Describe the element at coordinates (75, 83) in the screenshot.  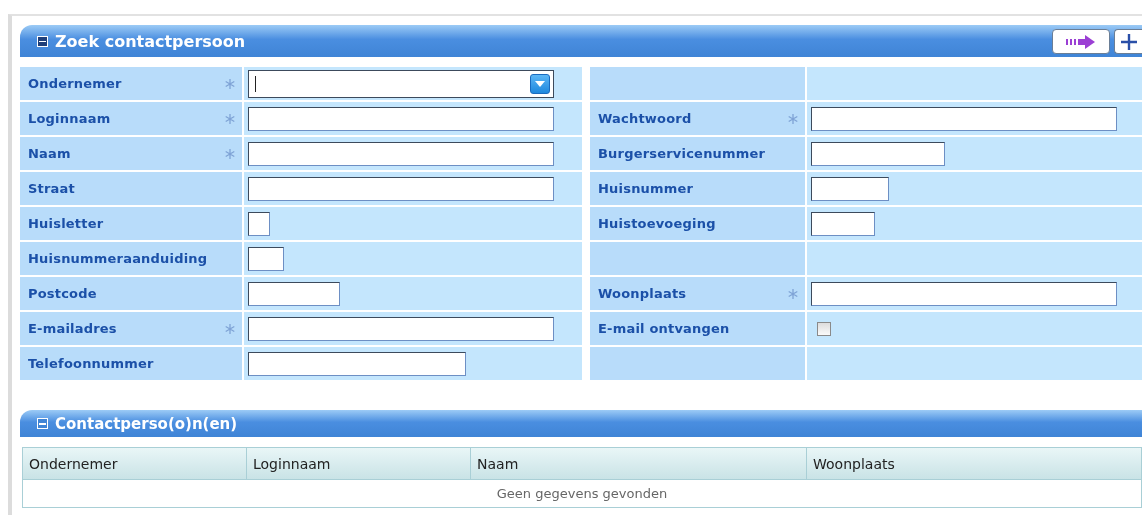
I see `field-label: Ondernemer` at that location.